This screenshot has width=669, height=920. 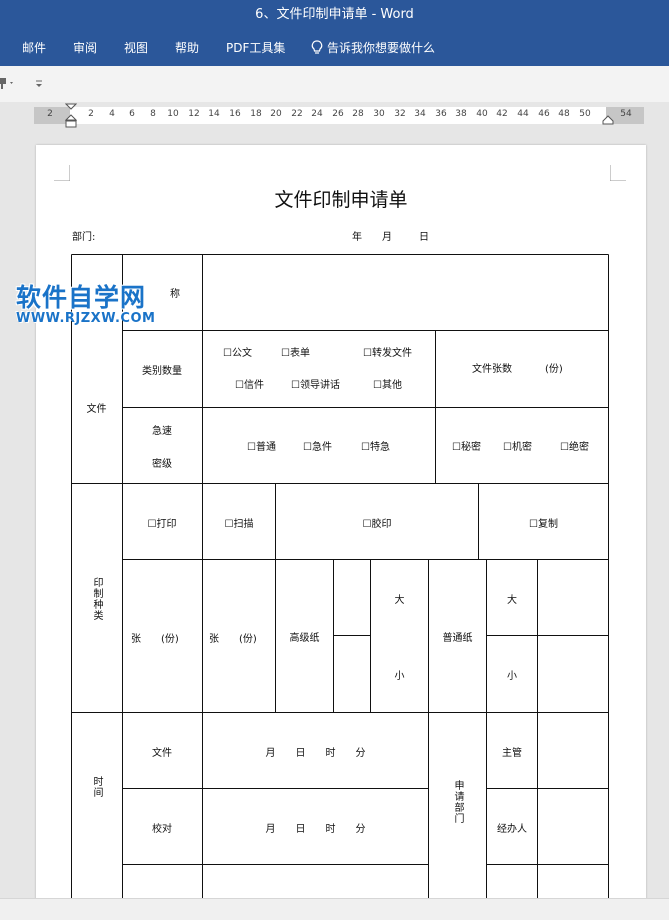 What do you see at coordinates (8, 83) in the screenshot?
I see `format-painter-icon` at bounding box center [8, 83].